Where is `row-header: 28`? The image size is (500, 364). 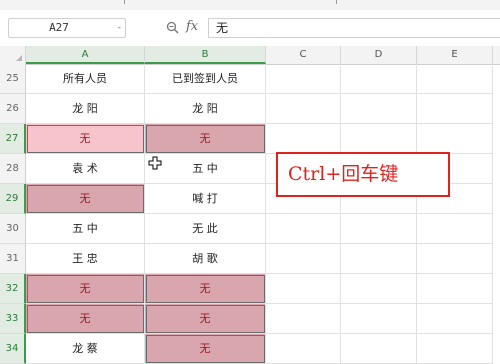 row-header: 28 is located at coordinates (13, 169).